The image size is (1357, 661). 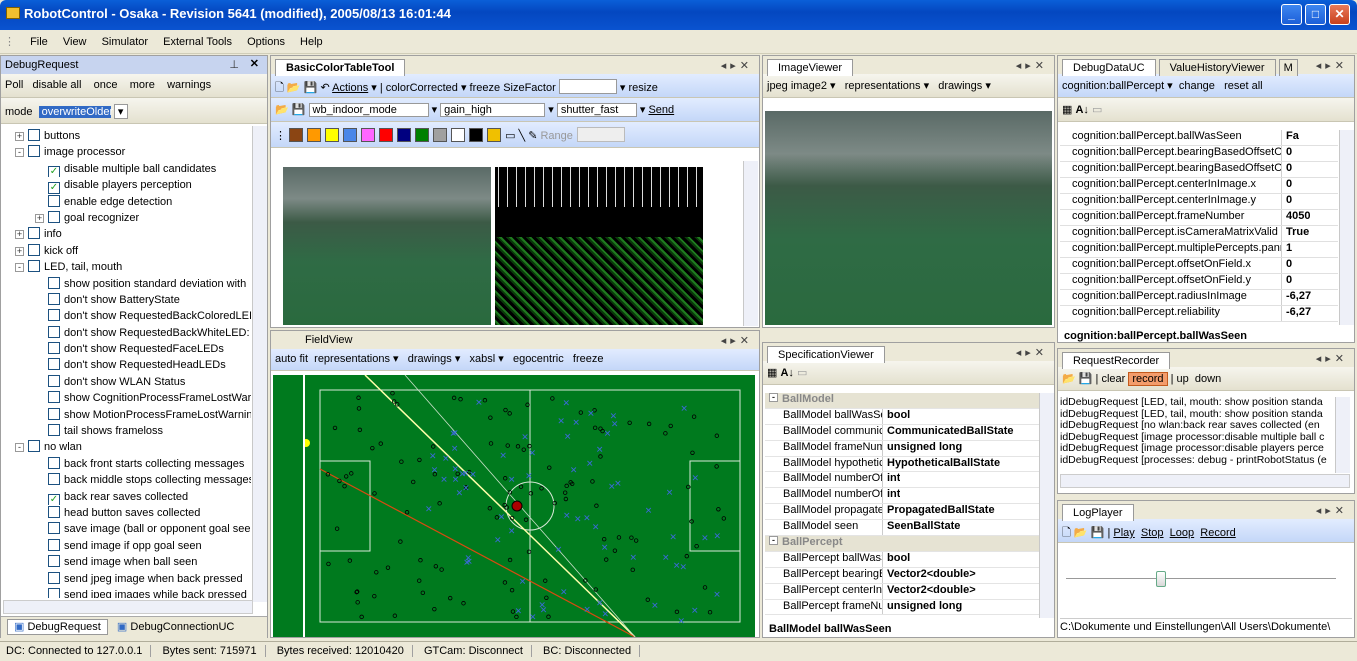 I want to click on gain-select: gain_high, so click(x=493, y=110).